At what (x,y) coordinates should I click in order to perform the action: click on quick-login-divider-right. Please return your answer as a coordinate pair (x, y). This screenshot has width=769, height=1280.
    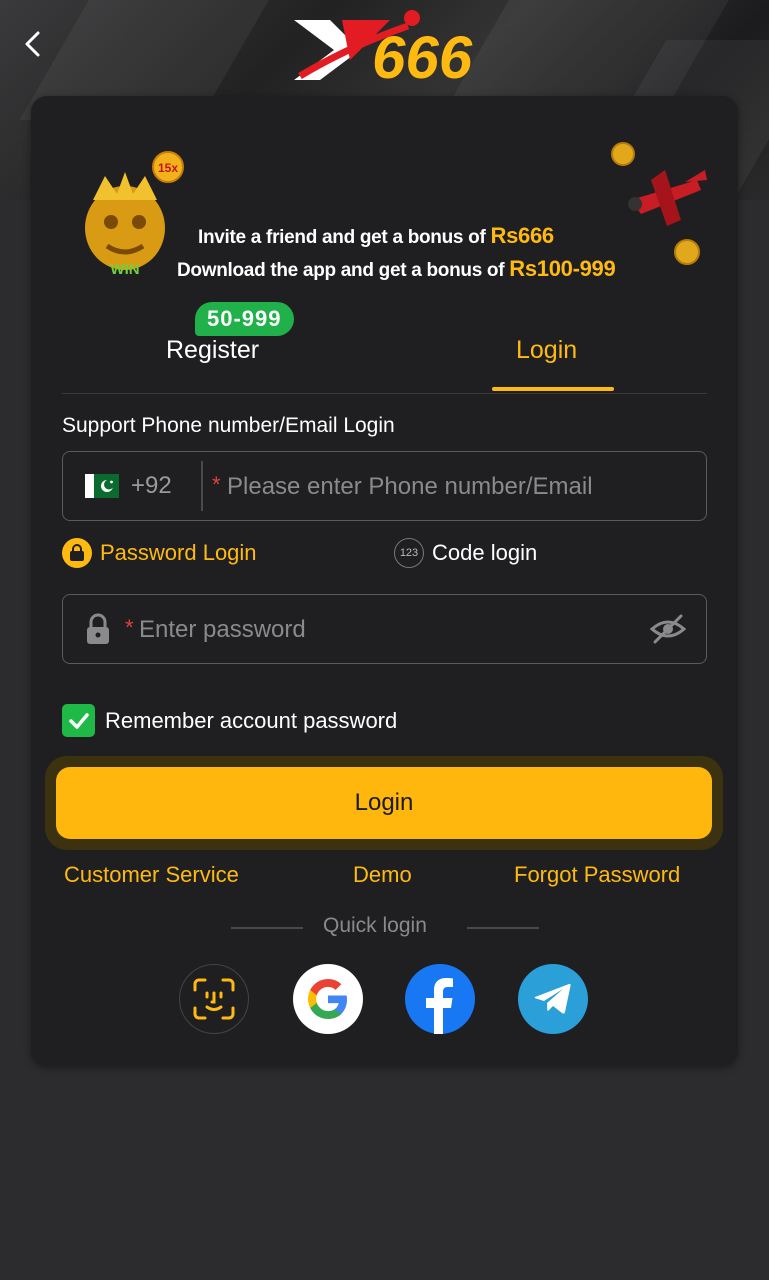
    Looking at the image, I should click on (503, 928).